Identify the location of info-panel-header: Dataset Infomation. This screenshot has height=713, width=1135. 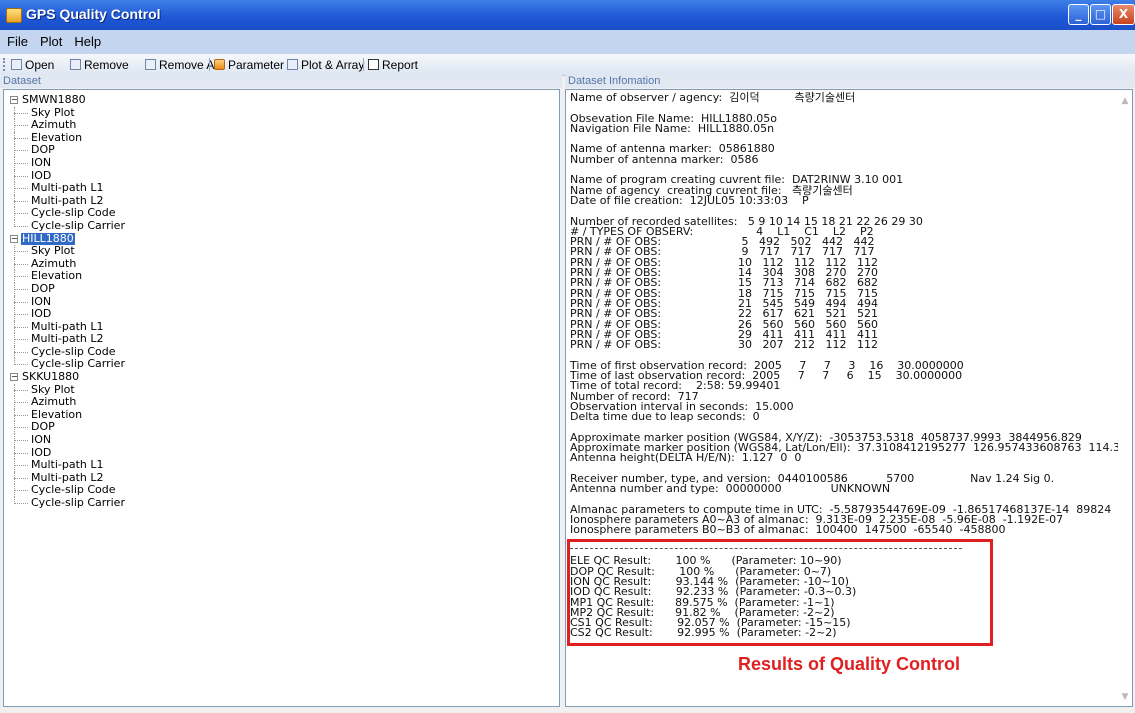
(850, 81).